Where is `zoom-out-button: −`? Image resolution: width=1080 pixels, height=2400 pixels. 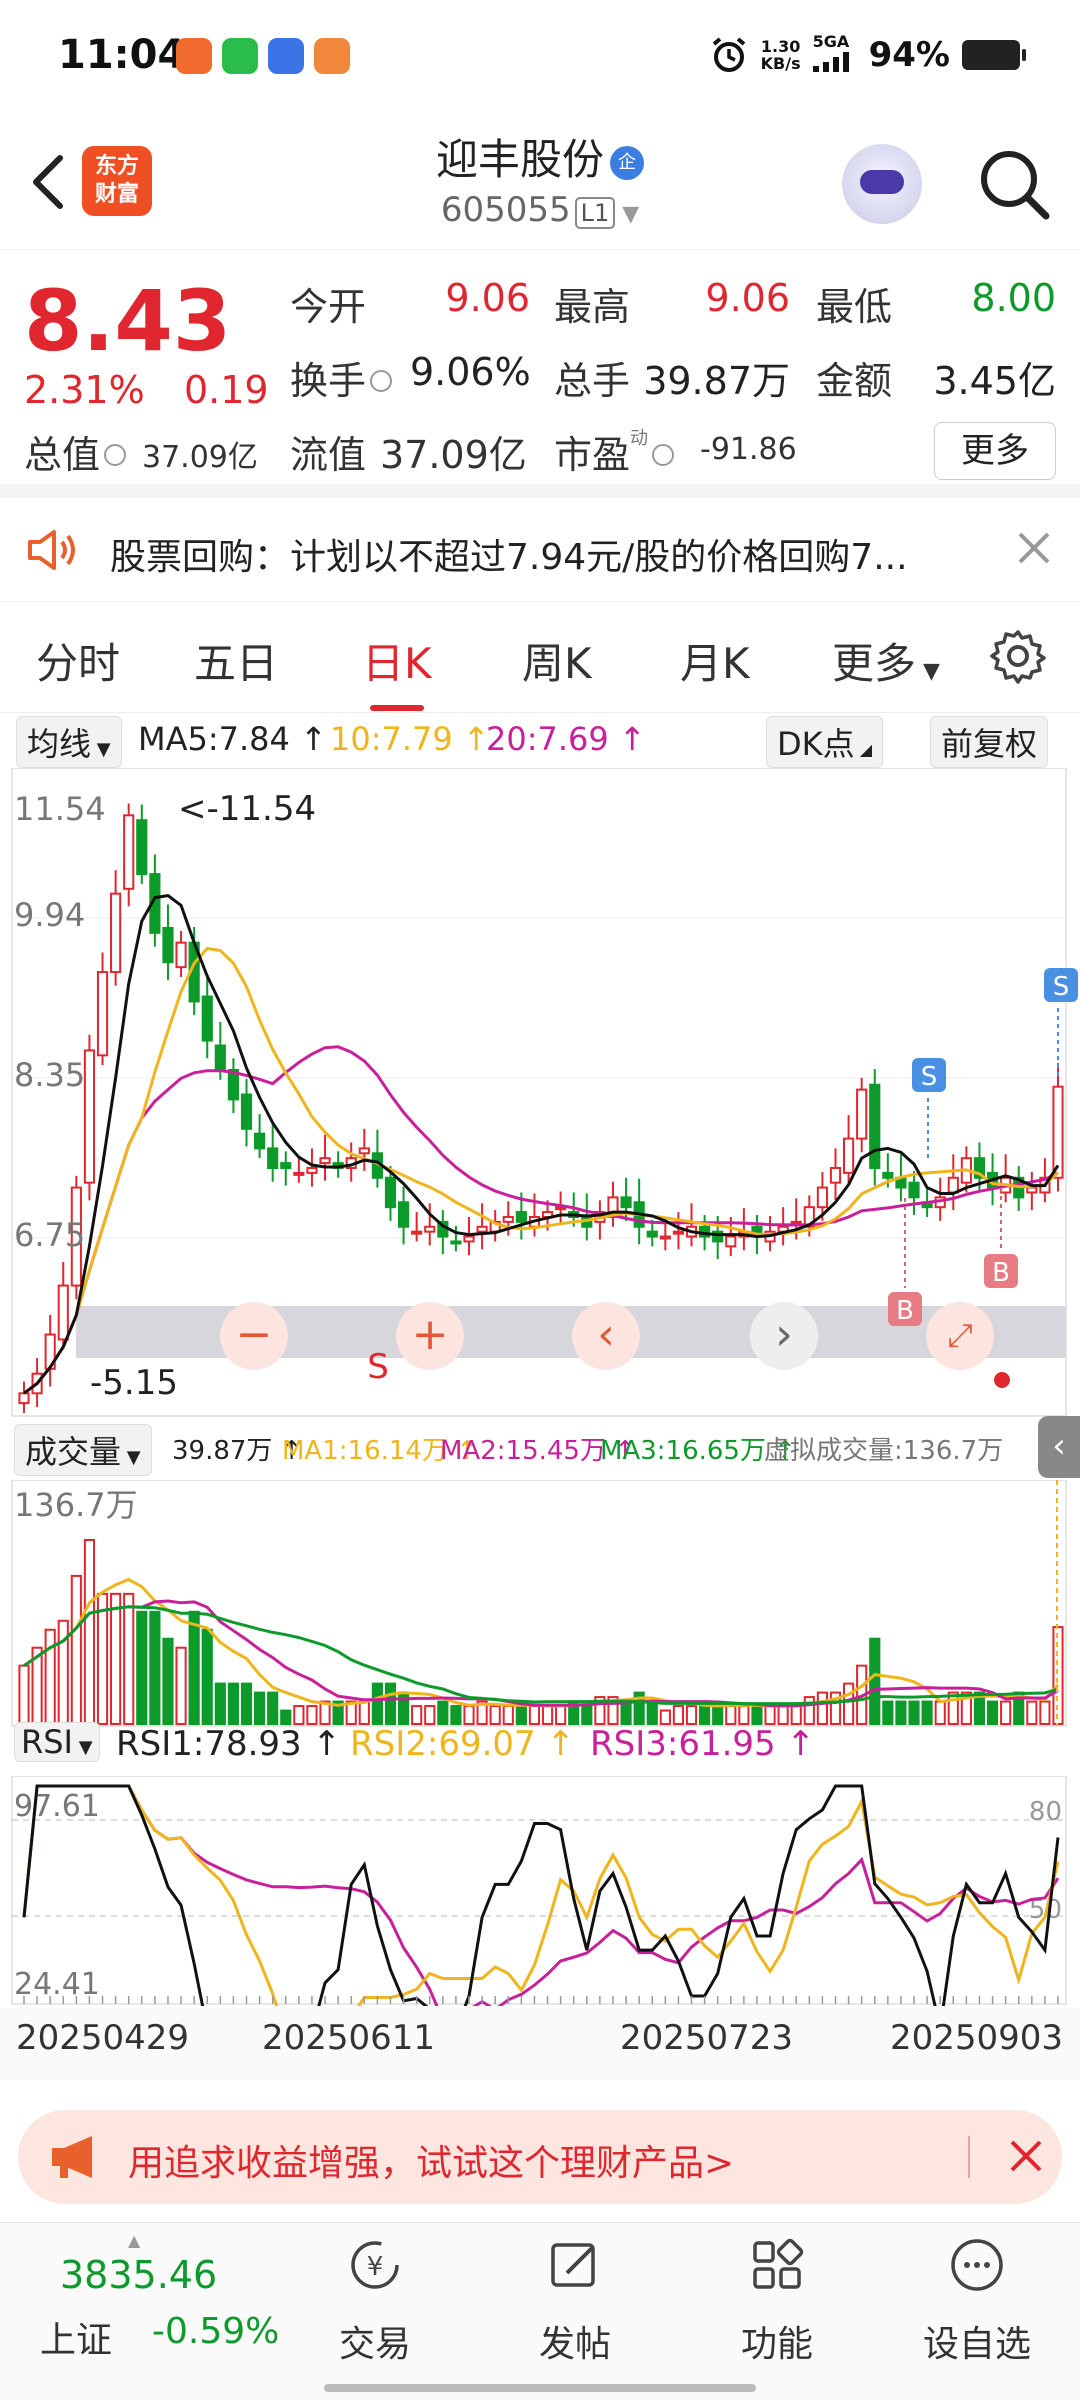
zoom-out-button: − is located at coordinates (254, 1336).